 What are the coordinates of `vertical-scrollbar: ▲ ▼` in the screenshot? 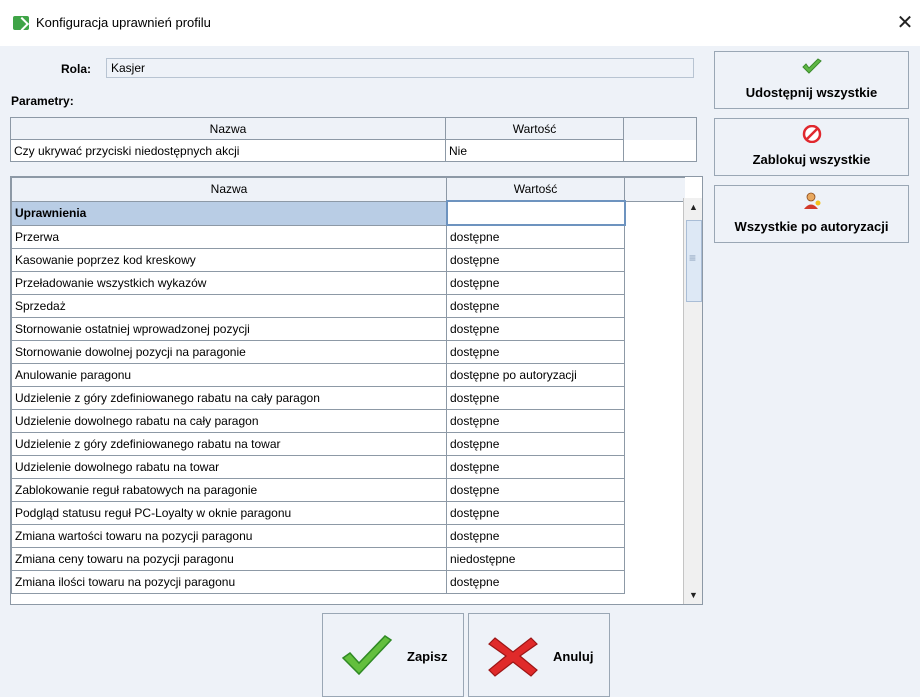 It's located at (692, 401).